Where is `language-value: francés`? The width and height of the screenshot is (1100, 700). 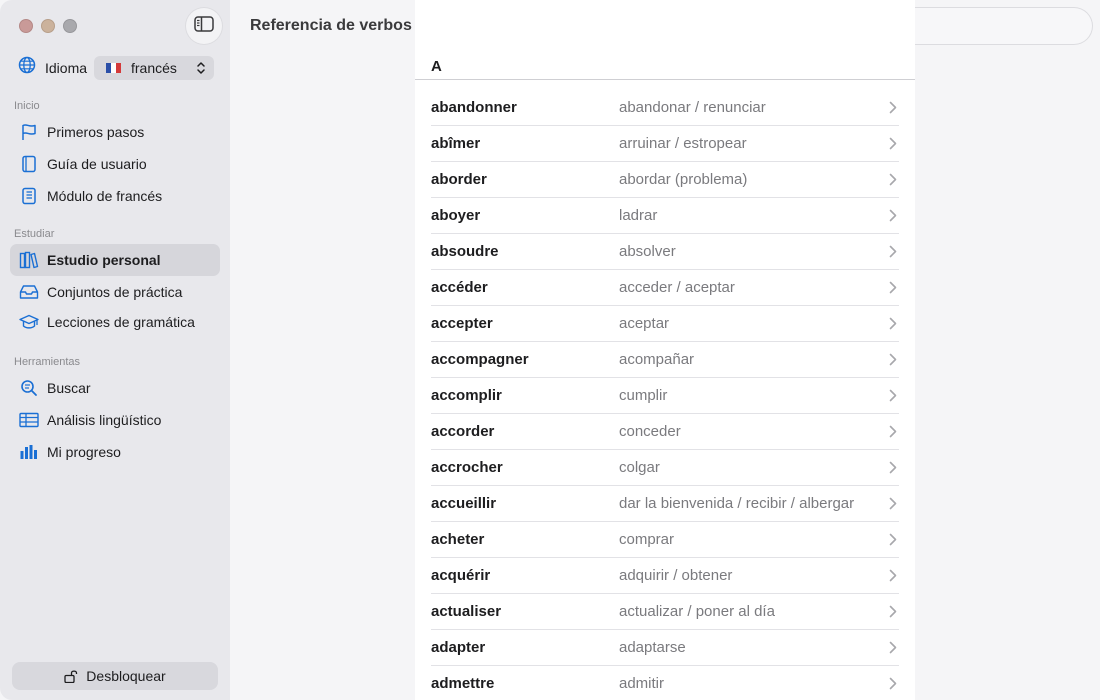 language-value: francés is located at coordinates (154, 68).